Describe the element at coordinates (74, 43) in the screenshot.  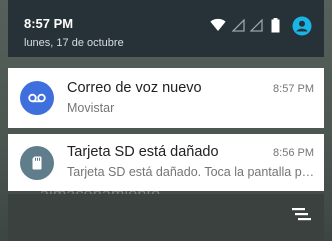
I see `date-label: lunes, 17 de octubre` at that location.